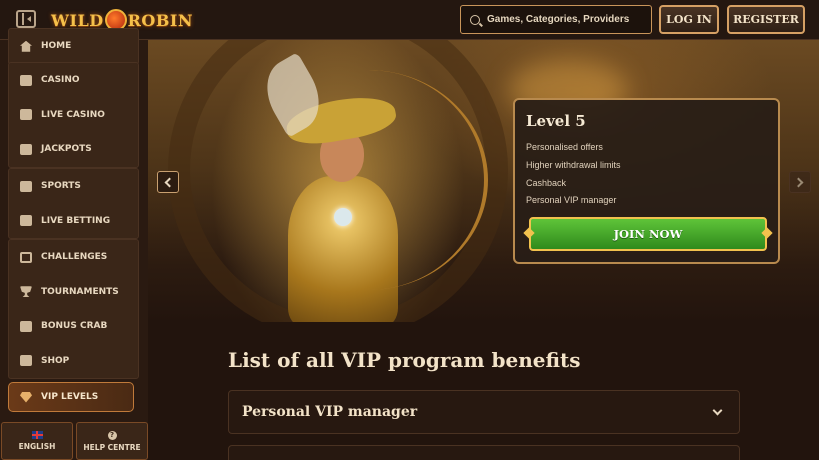 Image resolution: width=819 pixels, height=460 pixels. I want to click on search-input: Games, Categories, Providers, so click(556, 19).